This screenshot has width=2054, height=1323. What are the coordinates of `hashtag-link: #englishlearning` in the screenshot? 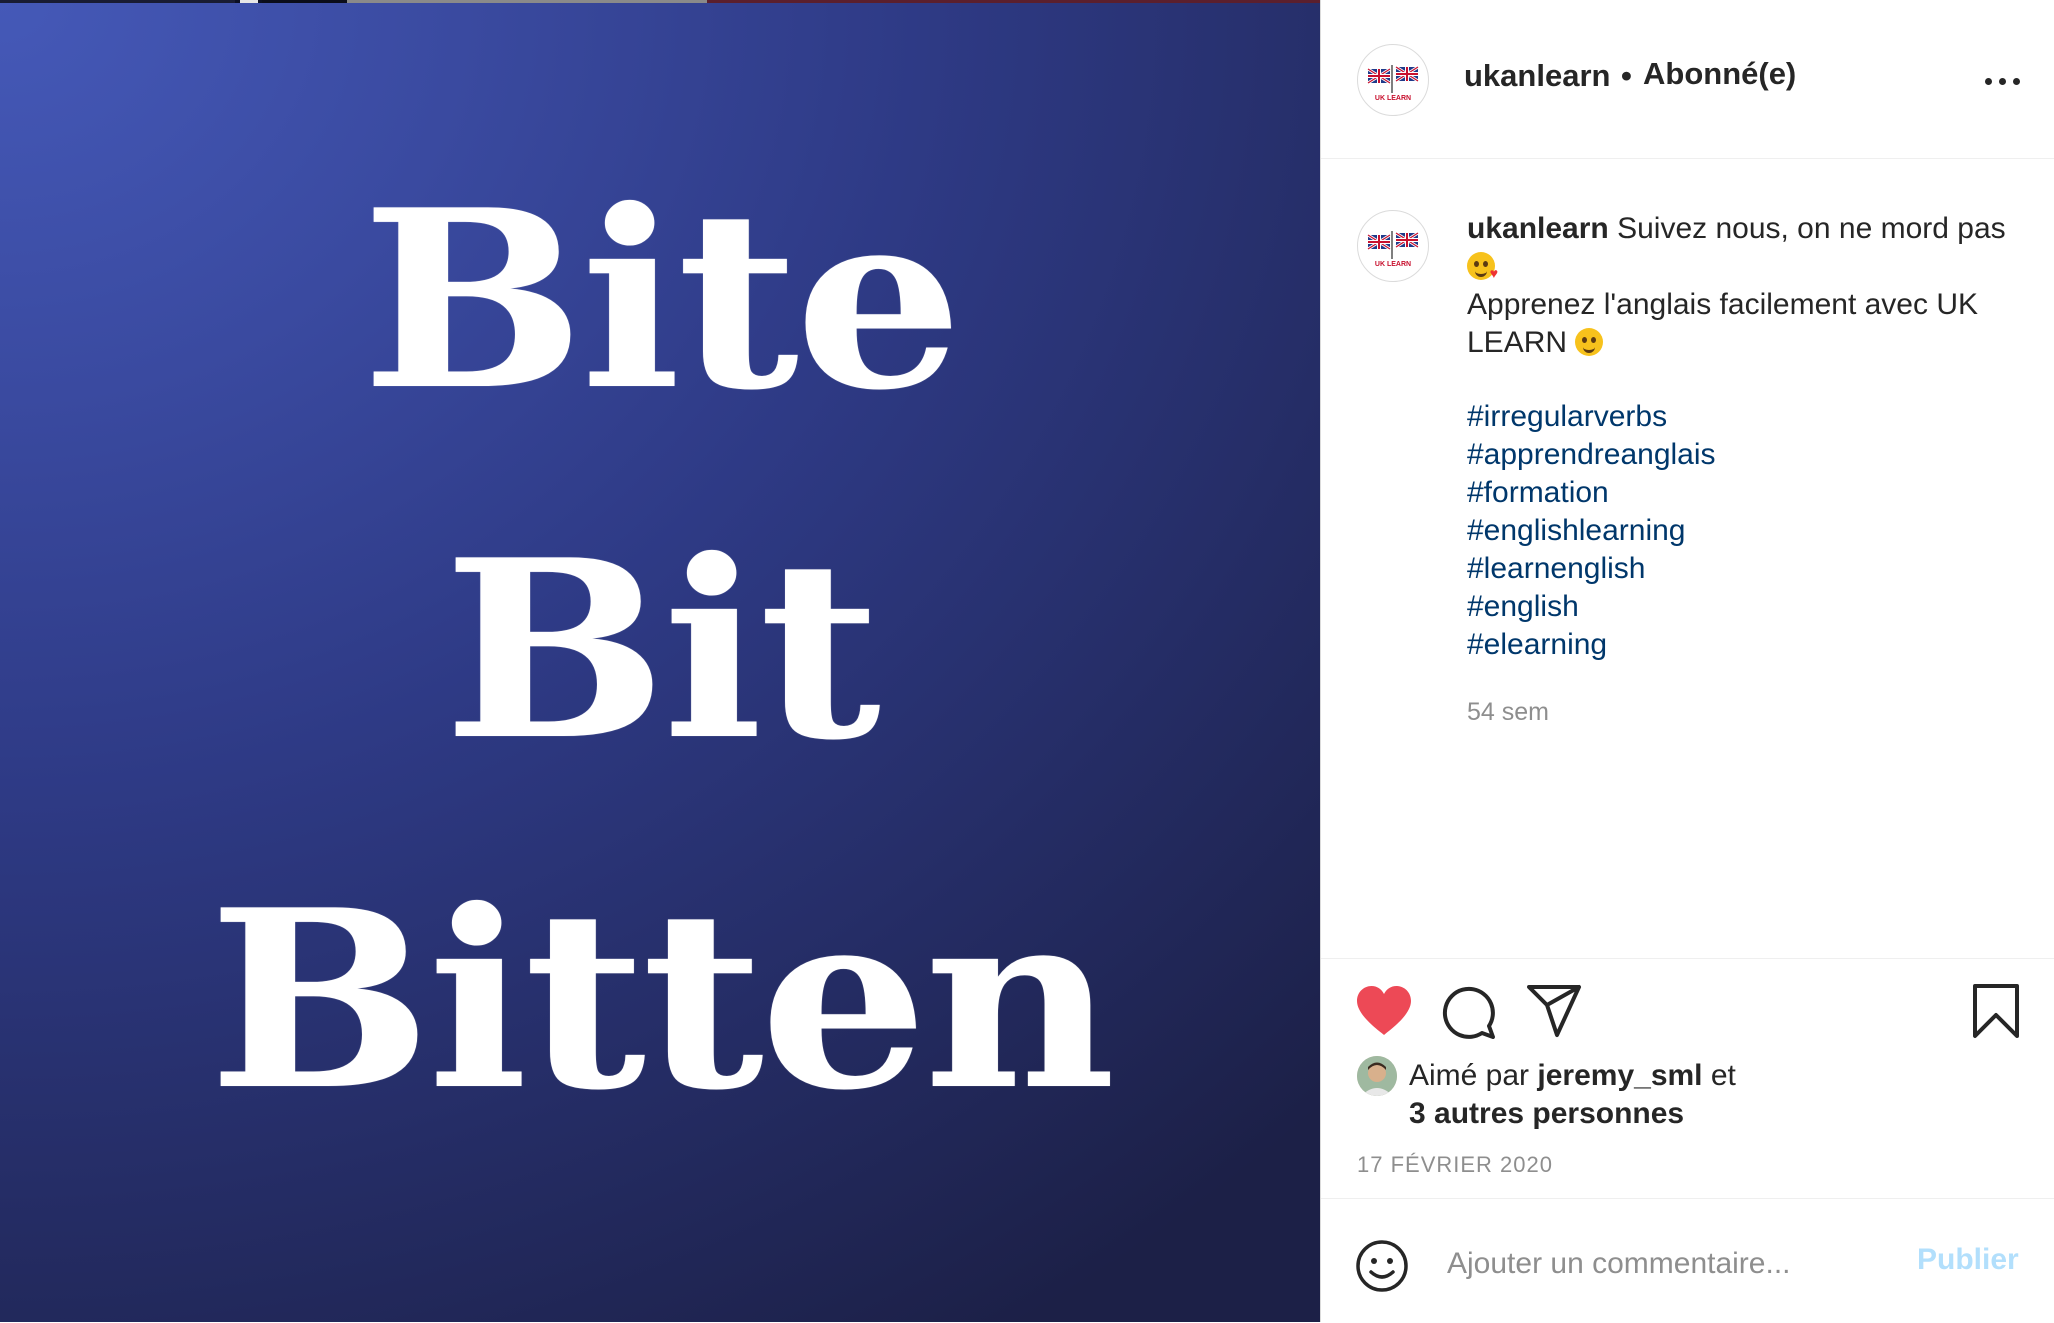 It's located at (1591, 531).